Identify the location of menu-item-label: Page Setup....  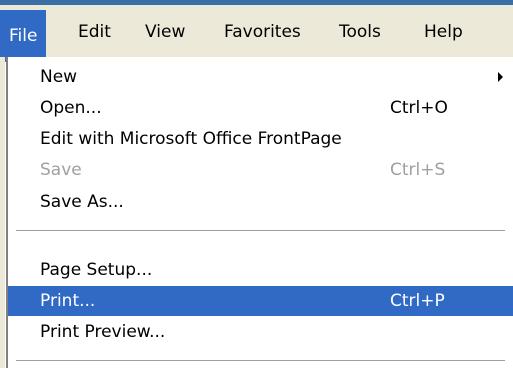
(96, 270).